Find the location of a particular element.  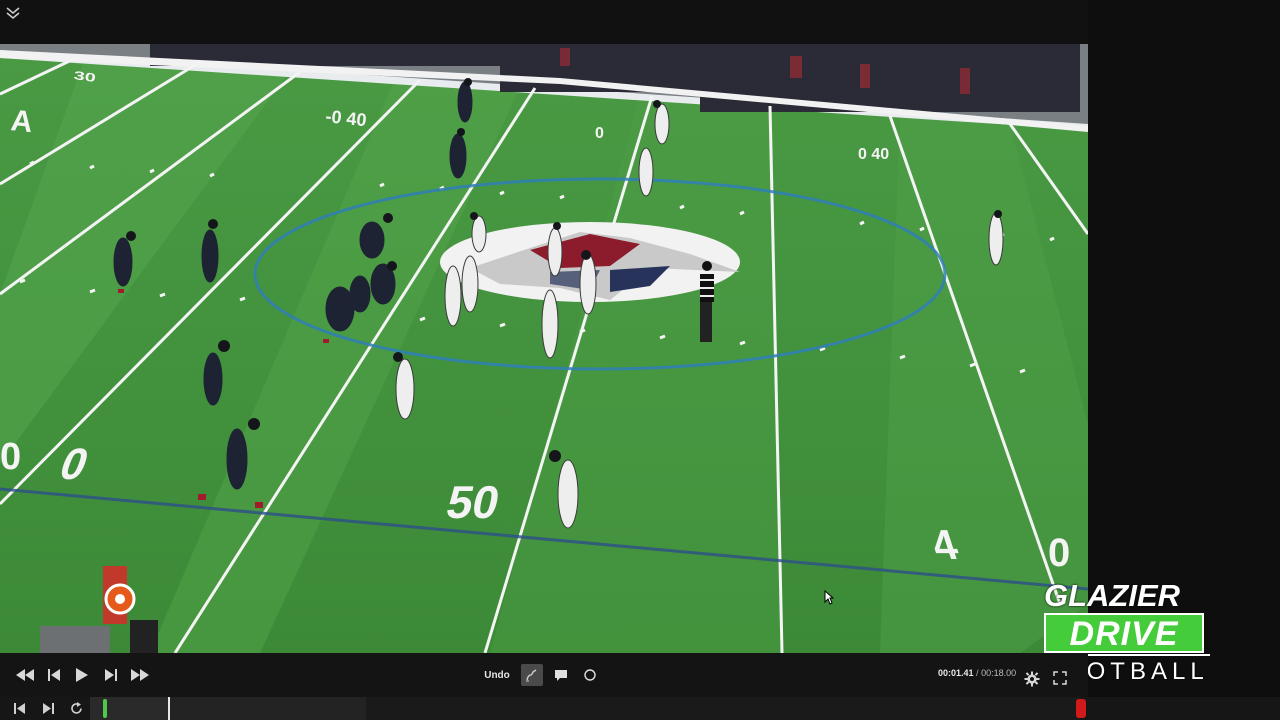

skip-to-start-button is located at coordinates (20, 708).